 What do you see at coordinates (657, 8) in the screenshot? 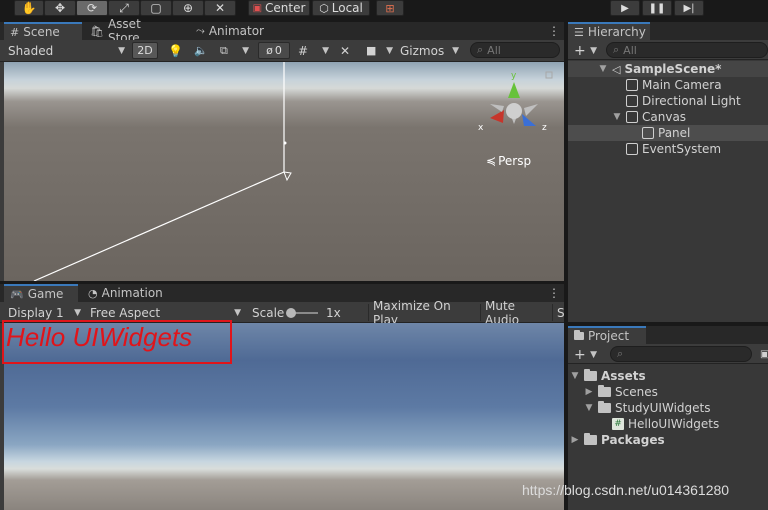
I see `pause-button: ❚❚` at bounding box center [657, 8].